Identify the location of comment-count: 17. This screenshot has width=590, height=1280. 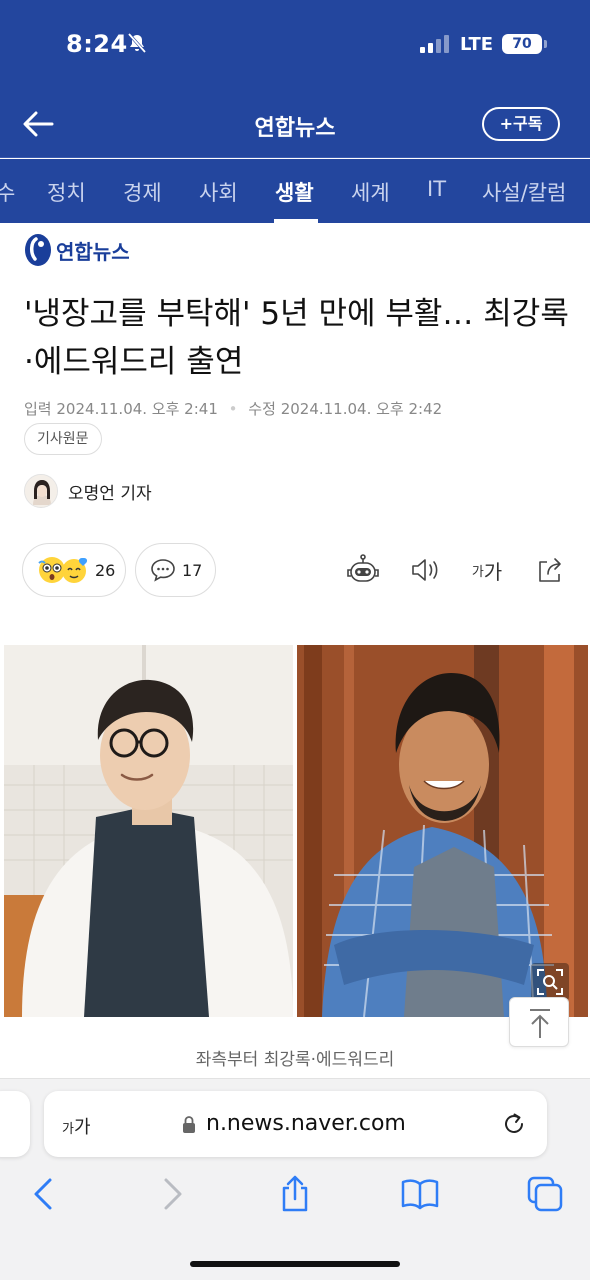
(192, 570).